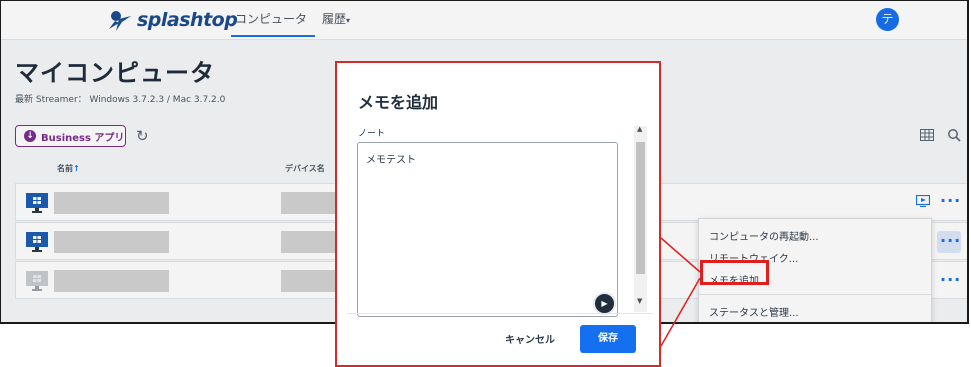 The height and width of the screenshot is (367, 971). I want to click on highlight-box, so click(734, 272).